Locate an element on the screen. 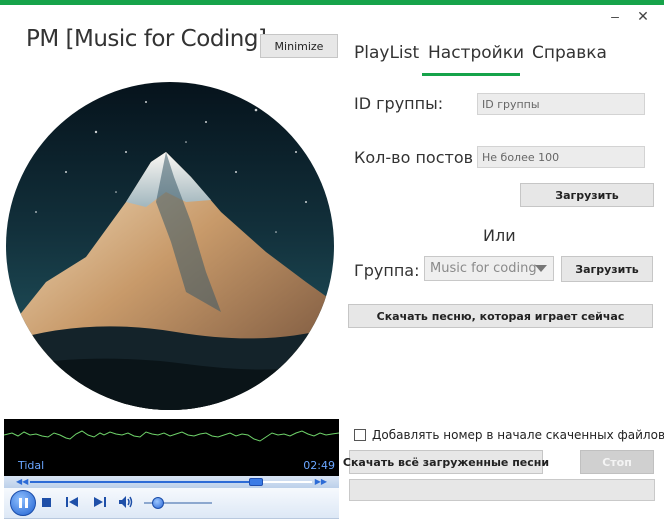  source-label: Tidal is located at coordinates (31, 465).